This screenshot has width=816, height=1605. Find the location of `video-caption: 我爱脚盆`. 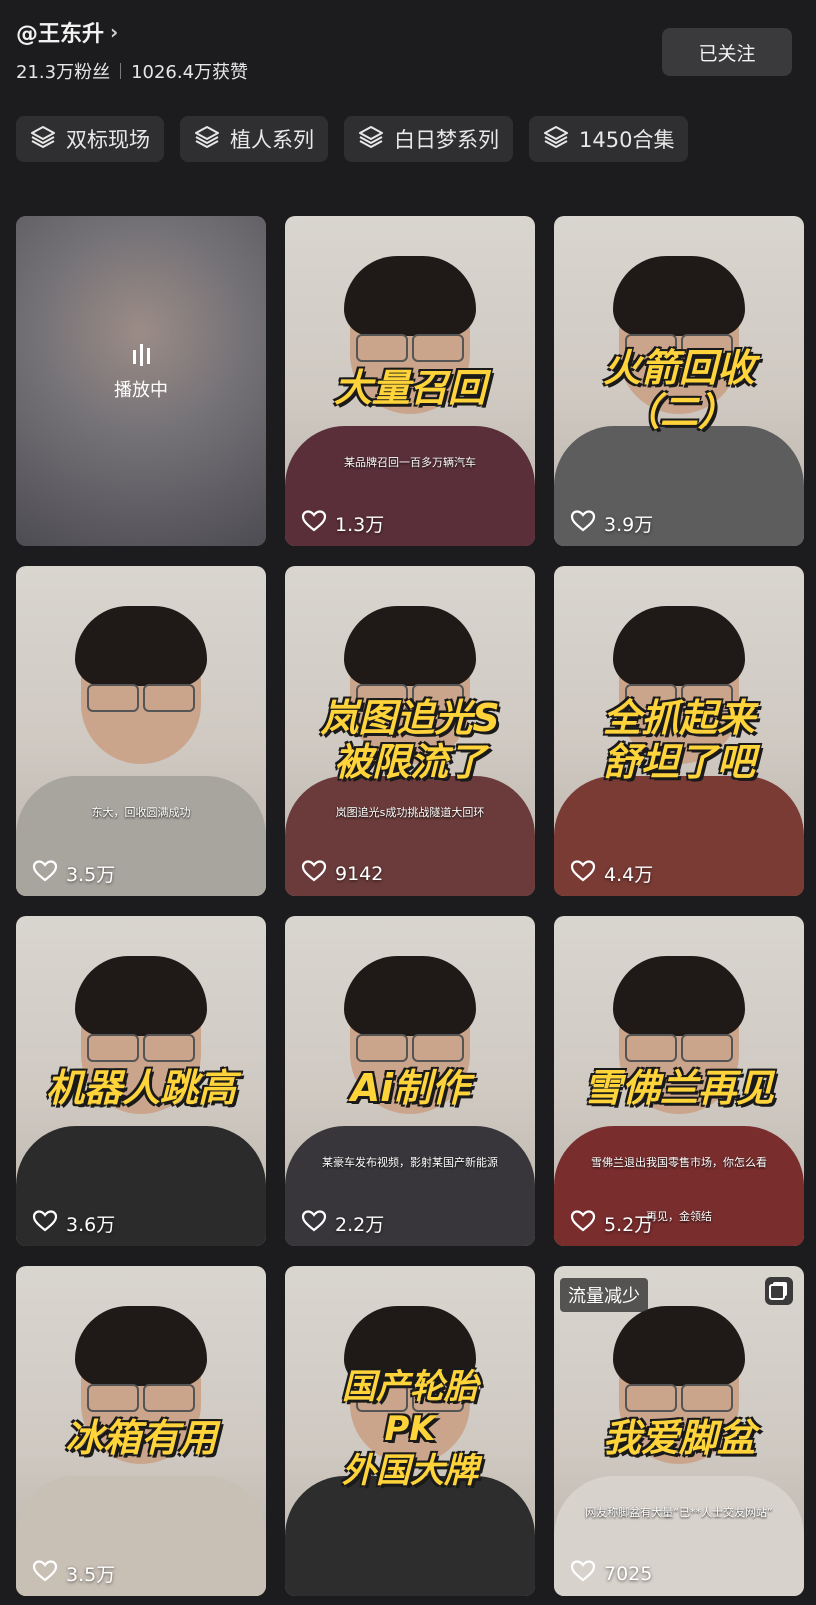

video-caption: 我爱脚盆 is located at coordinates (678, 1438).